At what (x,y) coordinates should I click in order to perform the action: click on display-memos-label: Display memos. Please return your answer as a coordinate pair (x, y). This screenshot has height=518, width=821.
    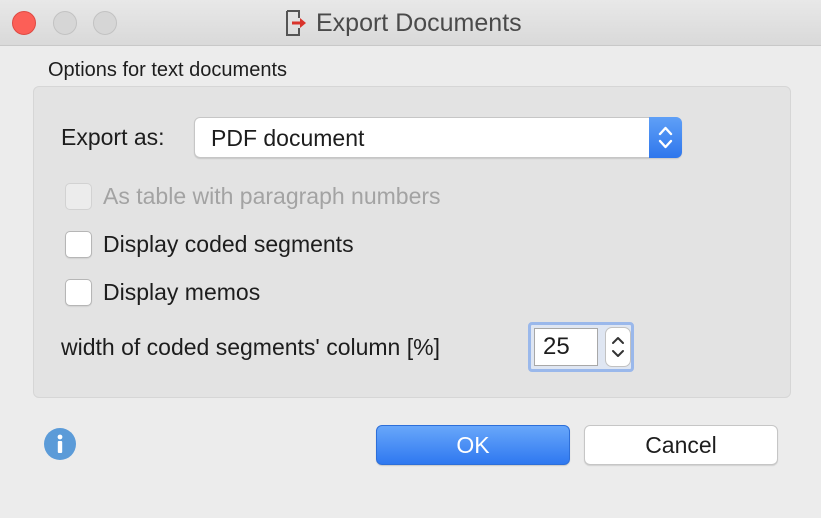
    Looking at the image, I should click on (181, 292).